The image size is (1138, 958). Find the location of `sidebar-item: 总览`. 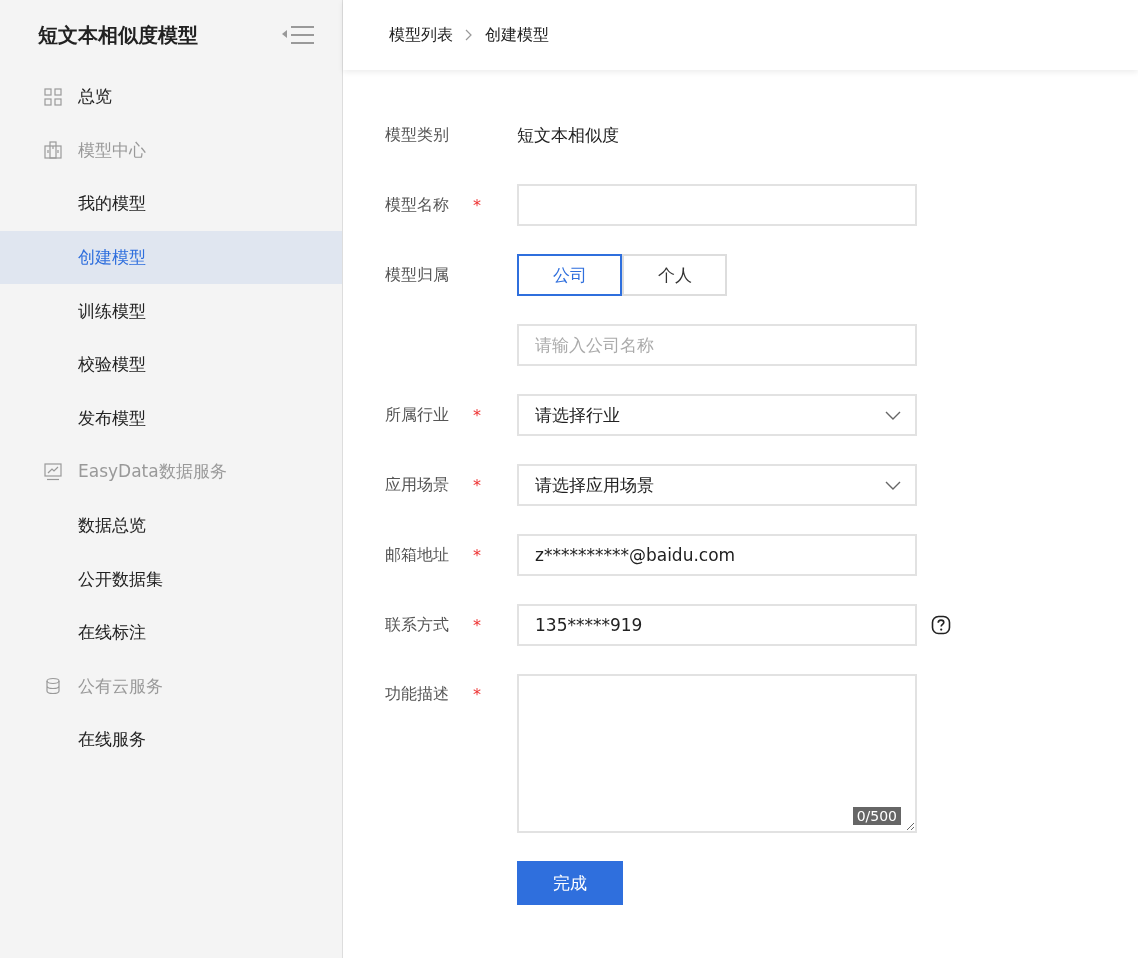

sidebar-item: 总览 is located at coordinates (95, 97).